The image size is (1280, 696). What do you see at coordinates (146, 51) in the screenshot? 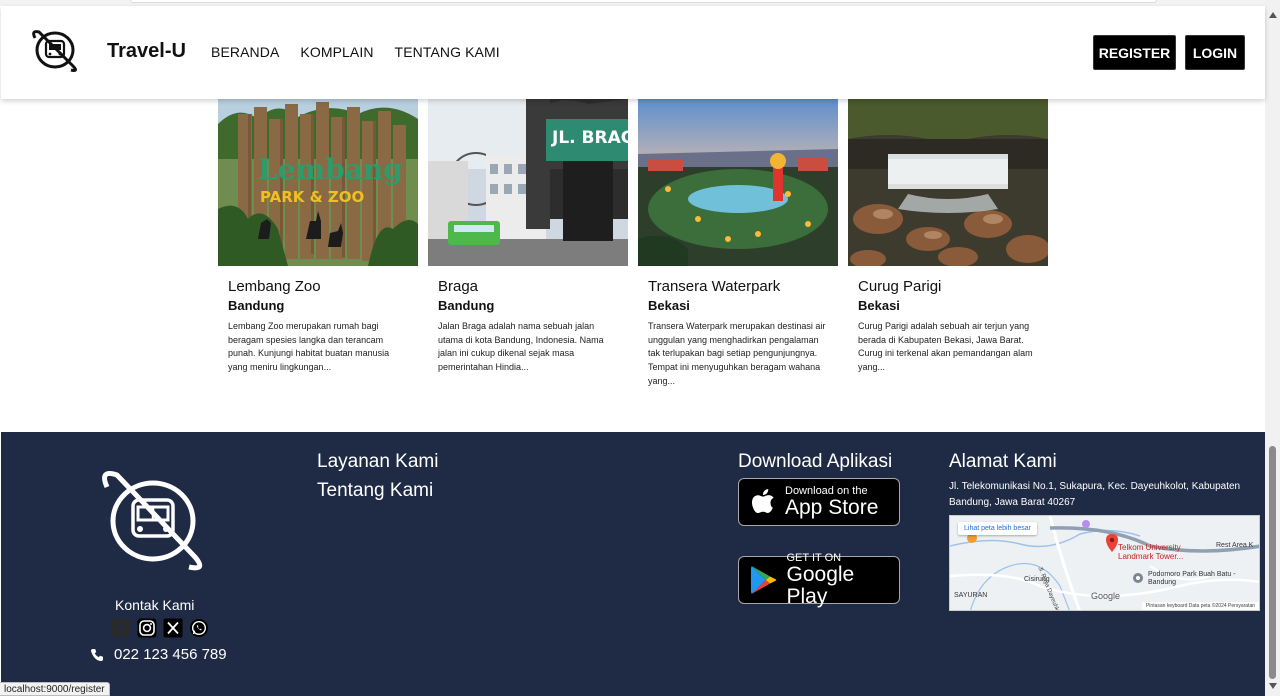
I see `brand-name: Travel-U` at bounding box center [146, 51].